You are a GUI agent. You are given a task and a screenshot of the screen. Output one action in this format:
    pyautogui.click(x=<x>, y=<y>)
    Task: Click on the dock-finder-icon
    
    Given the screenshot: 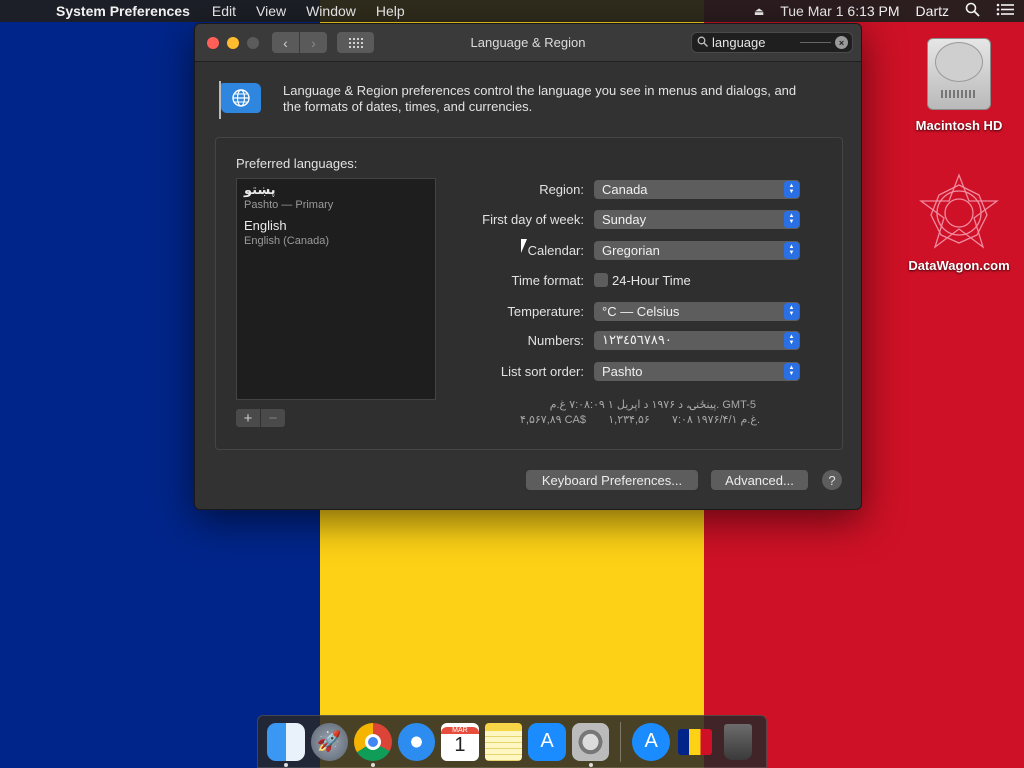 What is the action you would take?
    pyautogui.click(x=286, y=744)
    